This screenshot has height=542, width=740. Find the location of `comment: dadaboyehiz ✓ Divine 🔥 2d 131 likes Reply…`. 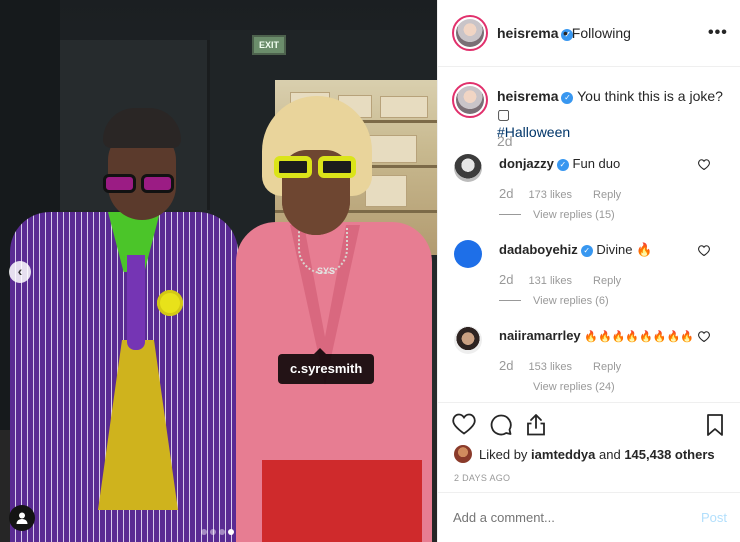

comment: dadaboyehiz ✓ Divine 🔥 2d 131 likes Reply… is located at coordinates (589, 283).